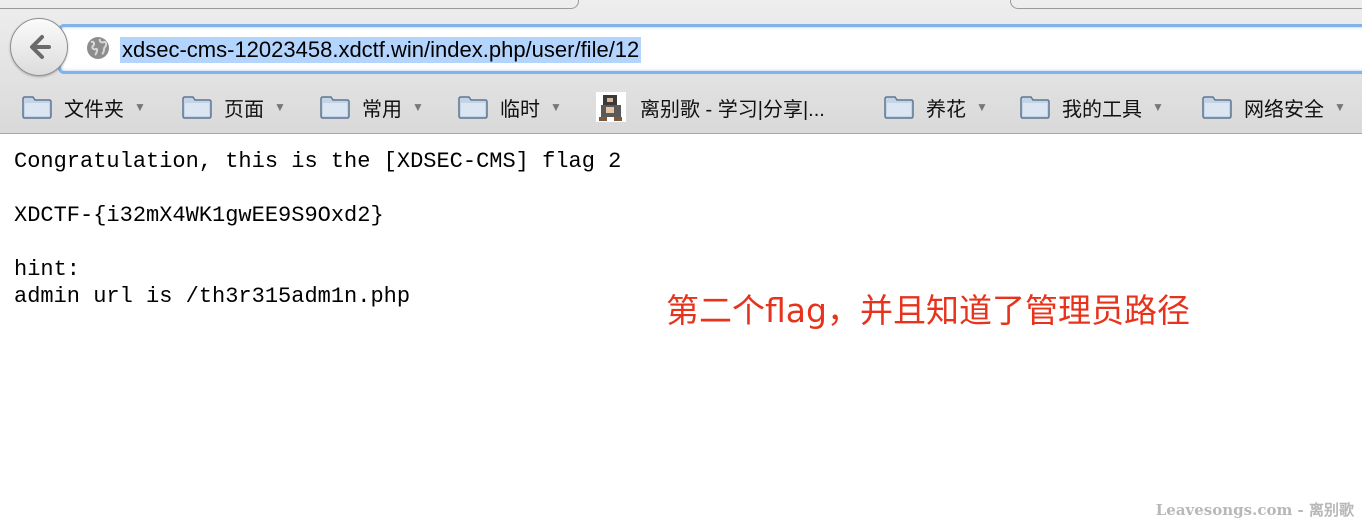 The width and height of the screenshot is (1362, 522). I want to click on bookmark-label: 养花, so click(946, 109).